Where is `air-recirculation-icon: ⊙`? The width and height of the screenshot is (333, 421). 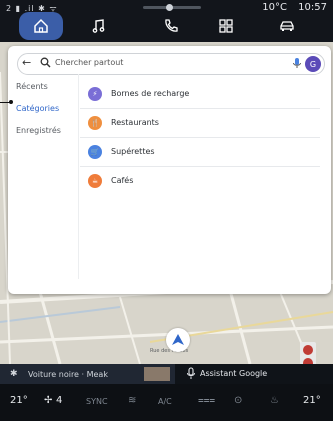
air-recirculation-icon: ⊙ is located at coordinates (238, 400).